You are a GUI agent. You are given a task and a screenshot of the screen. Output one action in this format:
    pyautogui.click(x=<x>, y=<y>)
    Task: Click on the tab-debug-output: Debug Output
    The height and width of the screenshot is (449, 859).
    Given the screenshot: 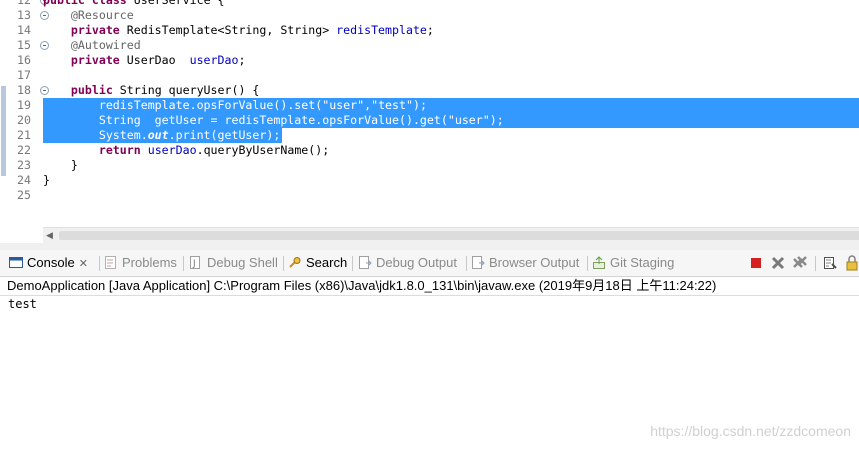 What is the action you would take?
    pyautogui.click(x=407, y=263)
    